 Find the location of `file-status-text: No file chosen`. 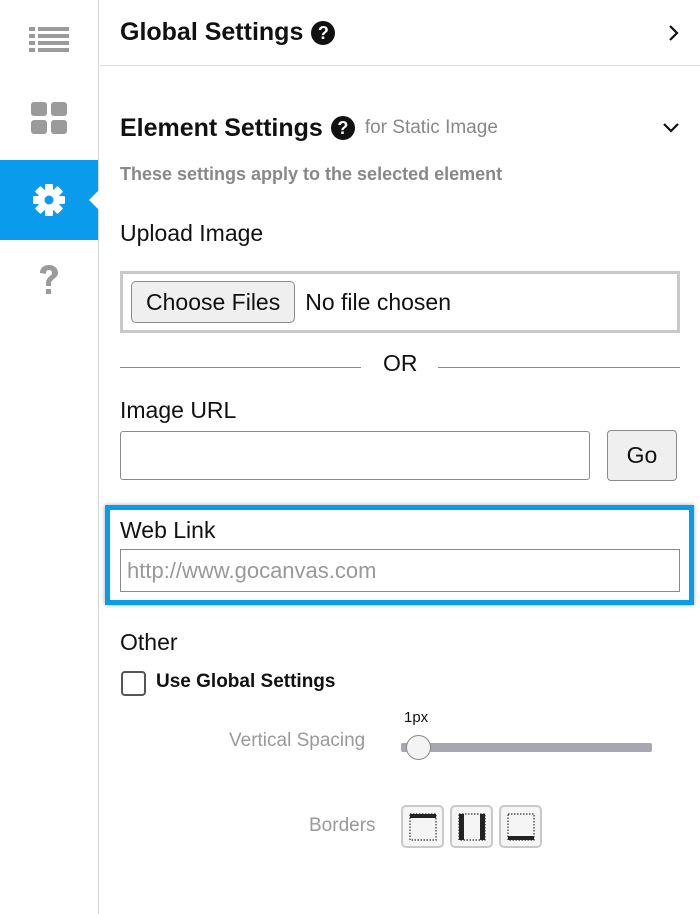

file-status-text: No file chosen is located at coordinates (378, 301).